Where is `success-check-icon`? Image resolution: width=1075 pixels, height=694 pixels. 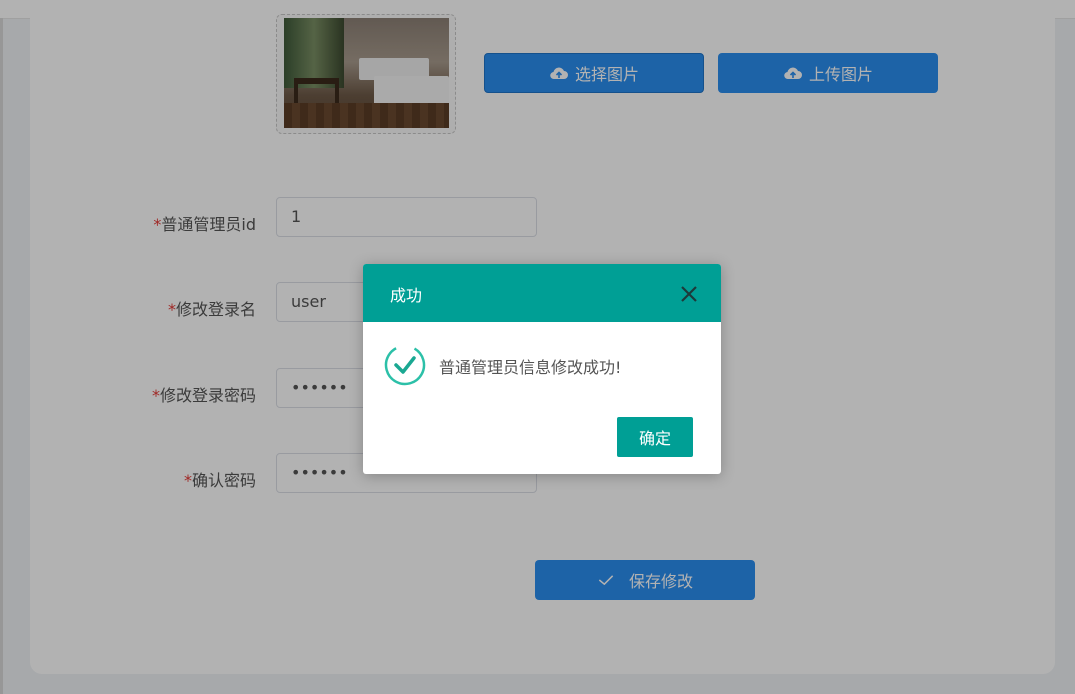 success-check-icon is located at coordinates (405, 365).